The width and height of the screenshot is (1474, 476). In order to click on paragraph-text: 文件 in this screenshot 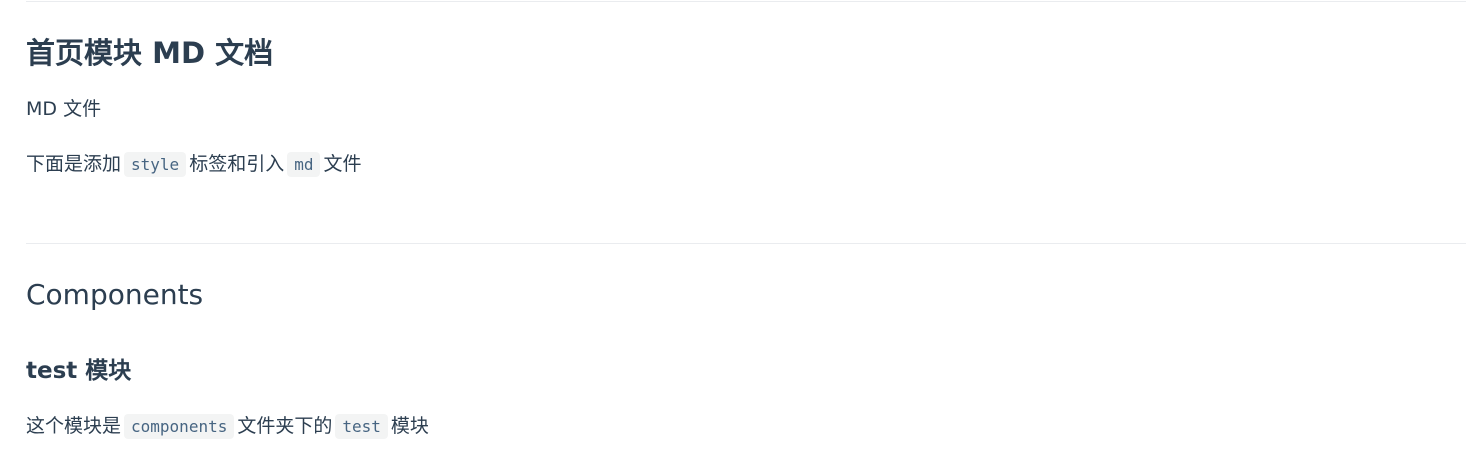, I will do `click(342, 164)`.